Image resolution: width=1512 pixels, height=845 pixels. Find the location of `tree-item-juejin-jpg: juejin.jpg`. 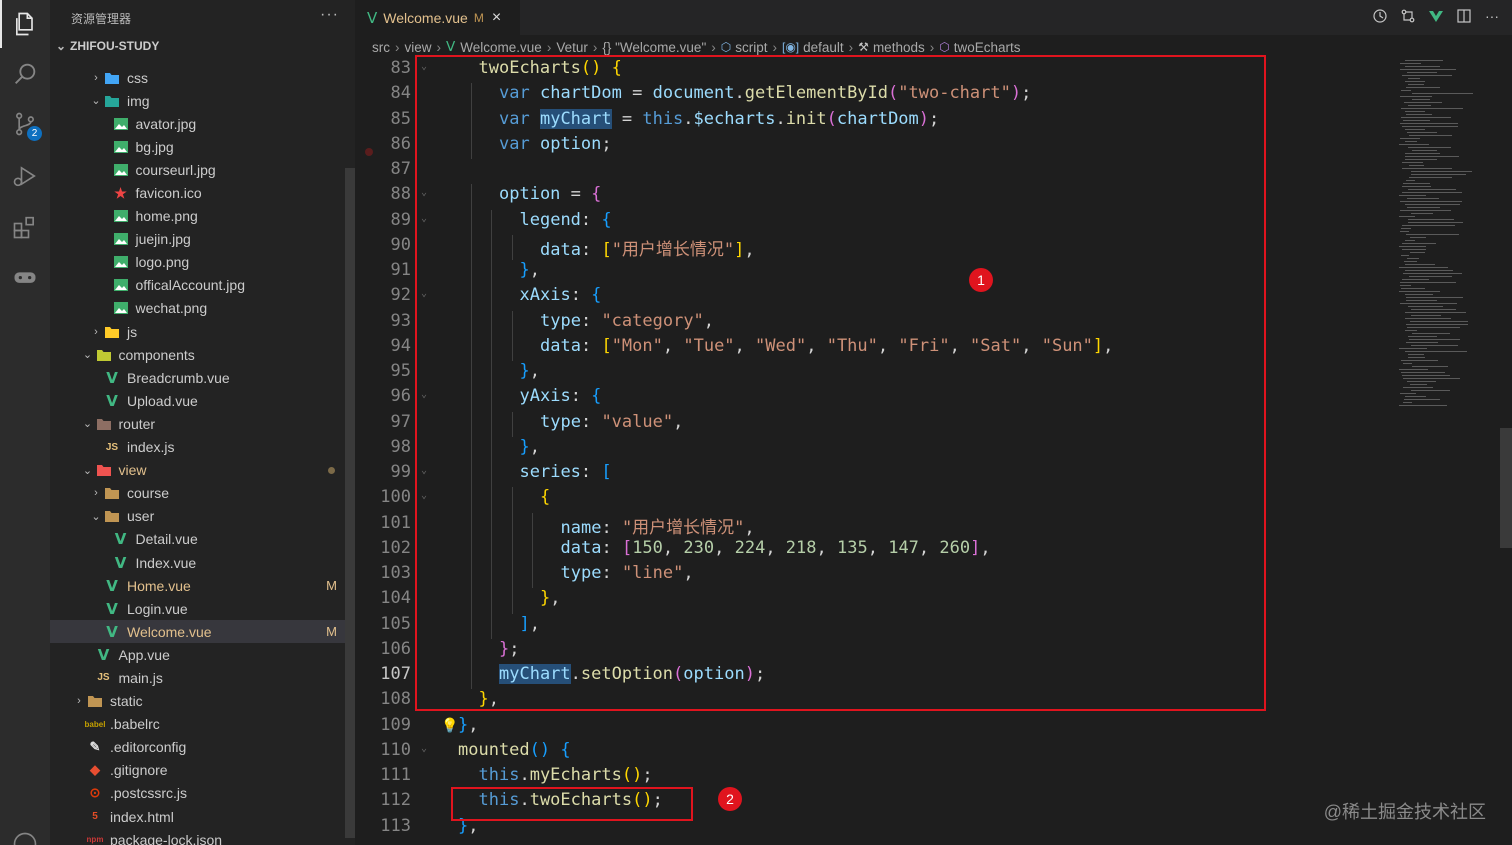

tree-item-juejin-jpg: juejin.jpg is located at coordinates (202, 239).